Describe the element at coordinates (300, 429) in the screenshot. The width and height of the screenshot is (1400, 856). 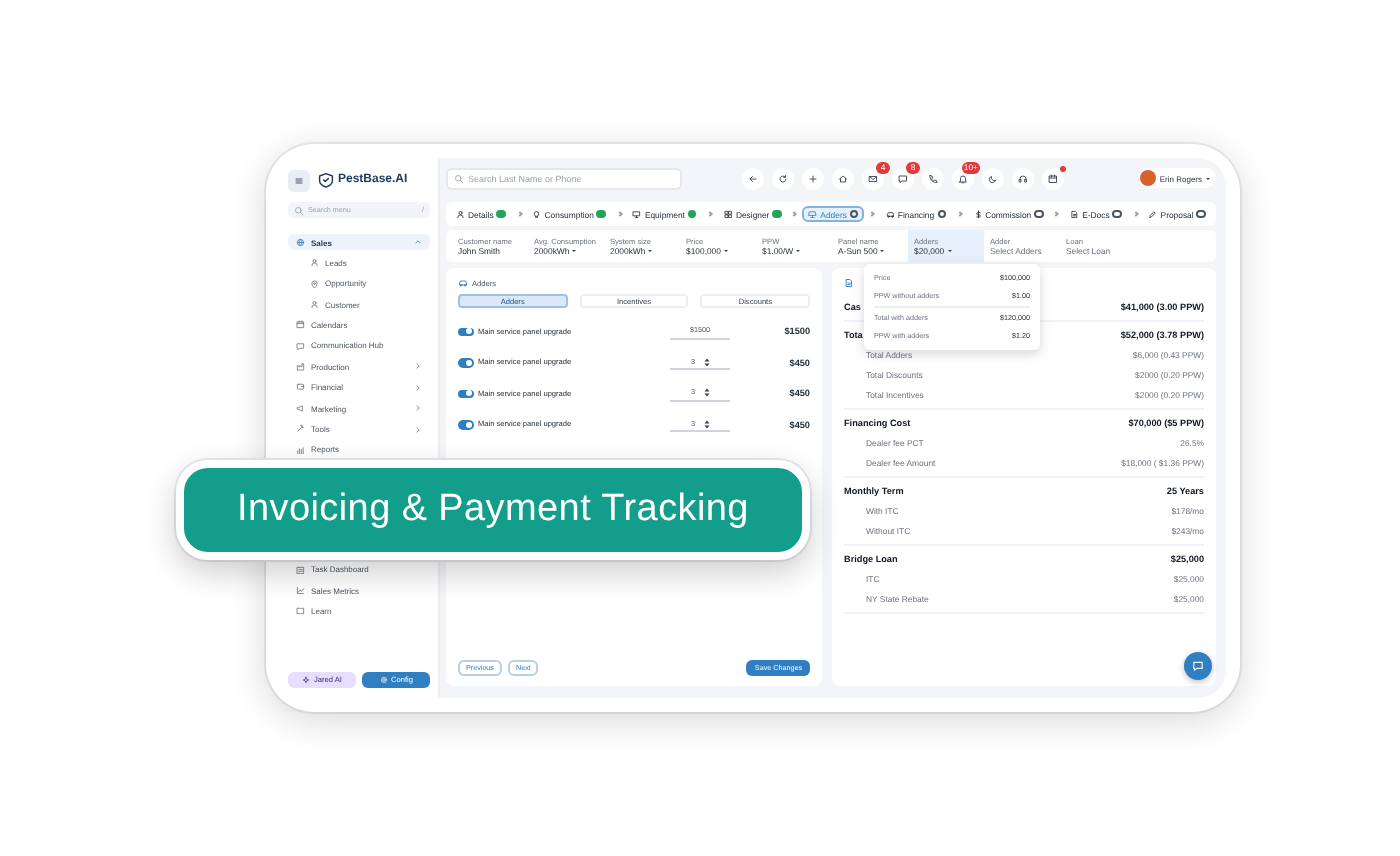
I see `tools-icon` at that location.